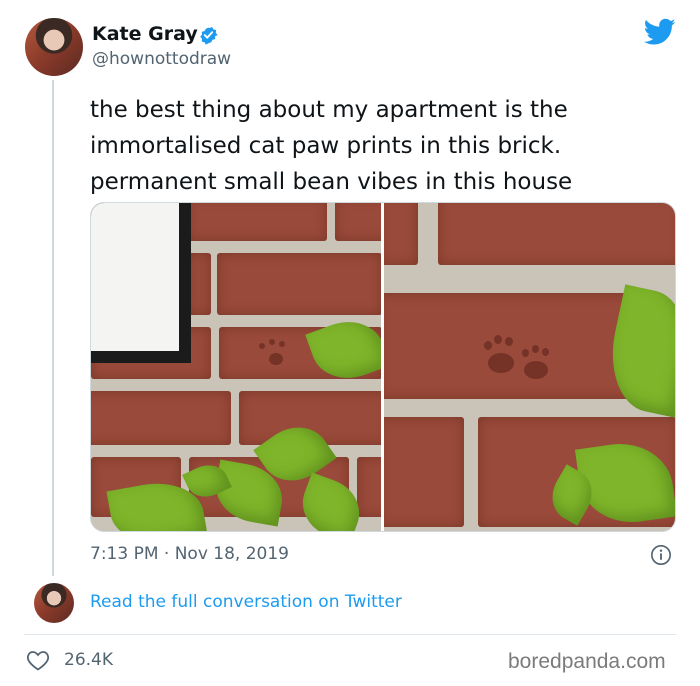 This screenshot has height=686, width=700. What do you see at coordinates (587, 661) in the screenshot?
I see `site-watermark: boredpanda.com` at bounding box center [587, 661].